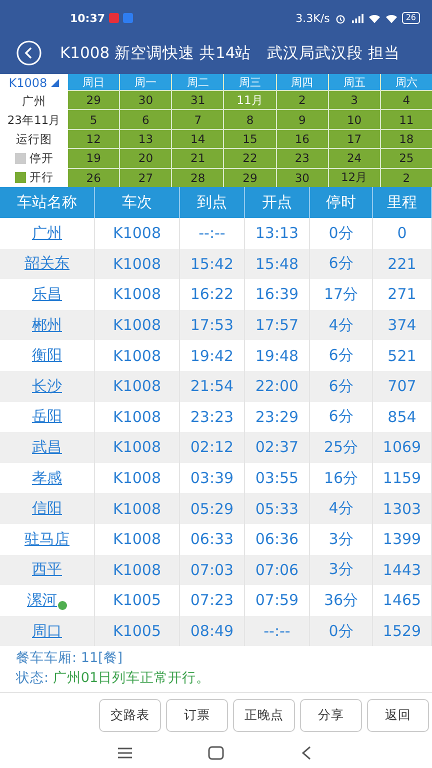  What do you see at coordinates (47, 416) in the screenshot?
I see `station-link: 岳阳` at bounding box center [47, 416].